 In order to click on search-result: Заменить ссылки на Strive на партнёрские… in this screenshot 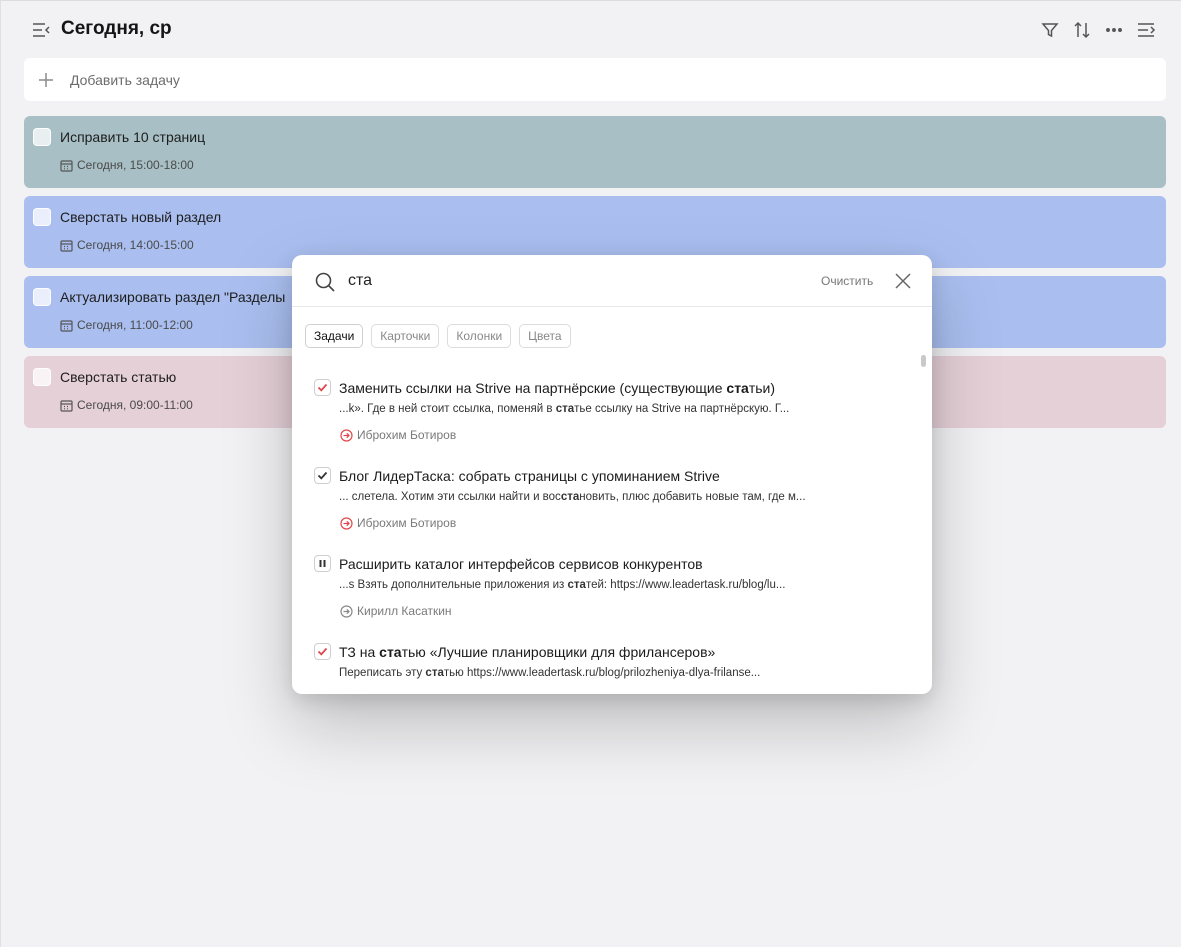, I will do `click(602, 411)`.